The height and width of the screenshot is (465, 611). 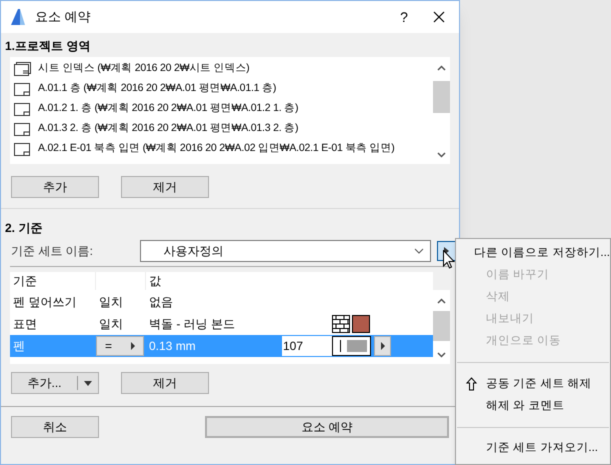 What do you see at coordinates (192, 324) in the screenshot?
I see `table-cell-text: 벽돌 - 러닝 본드` at bounding box center [192, 324].